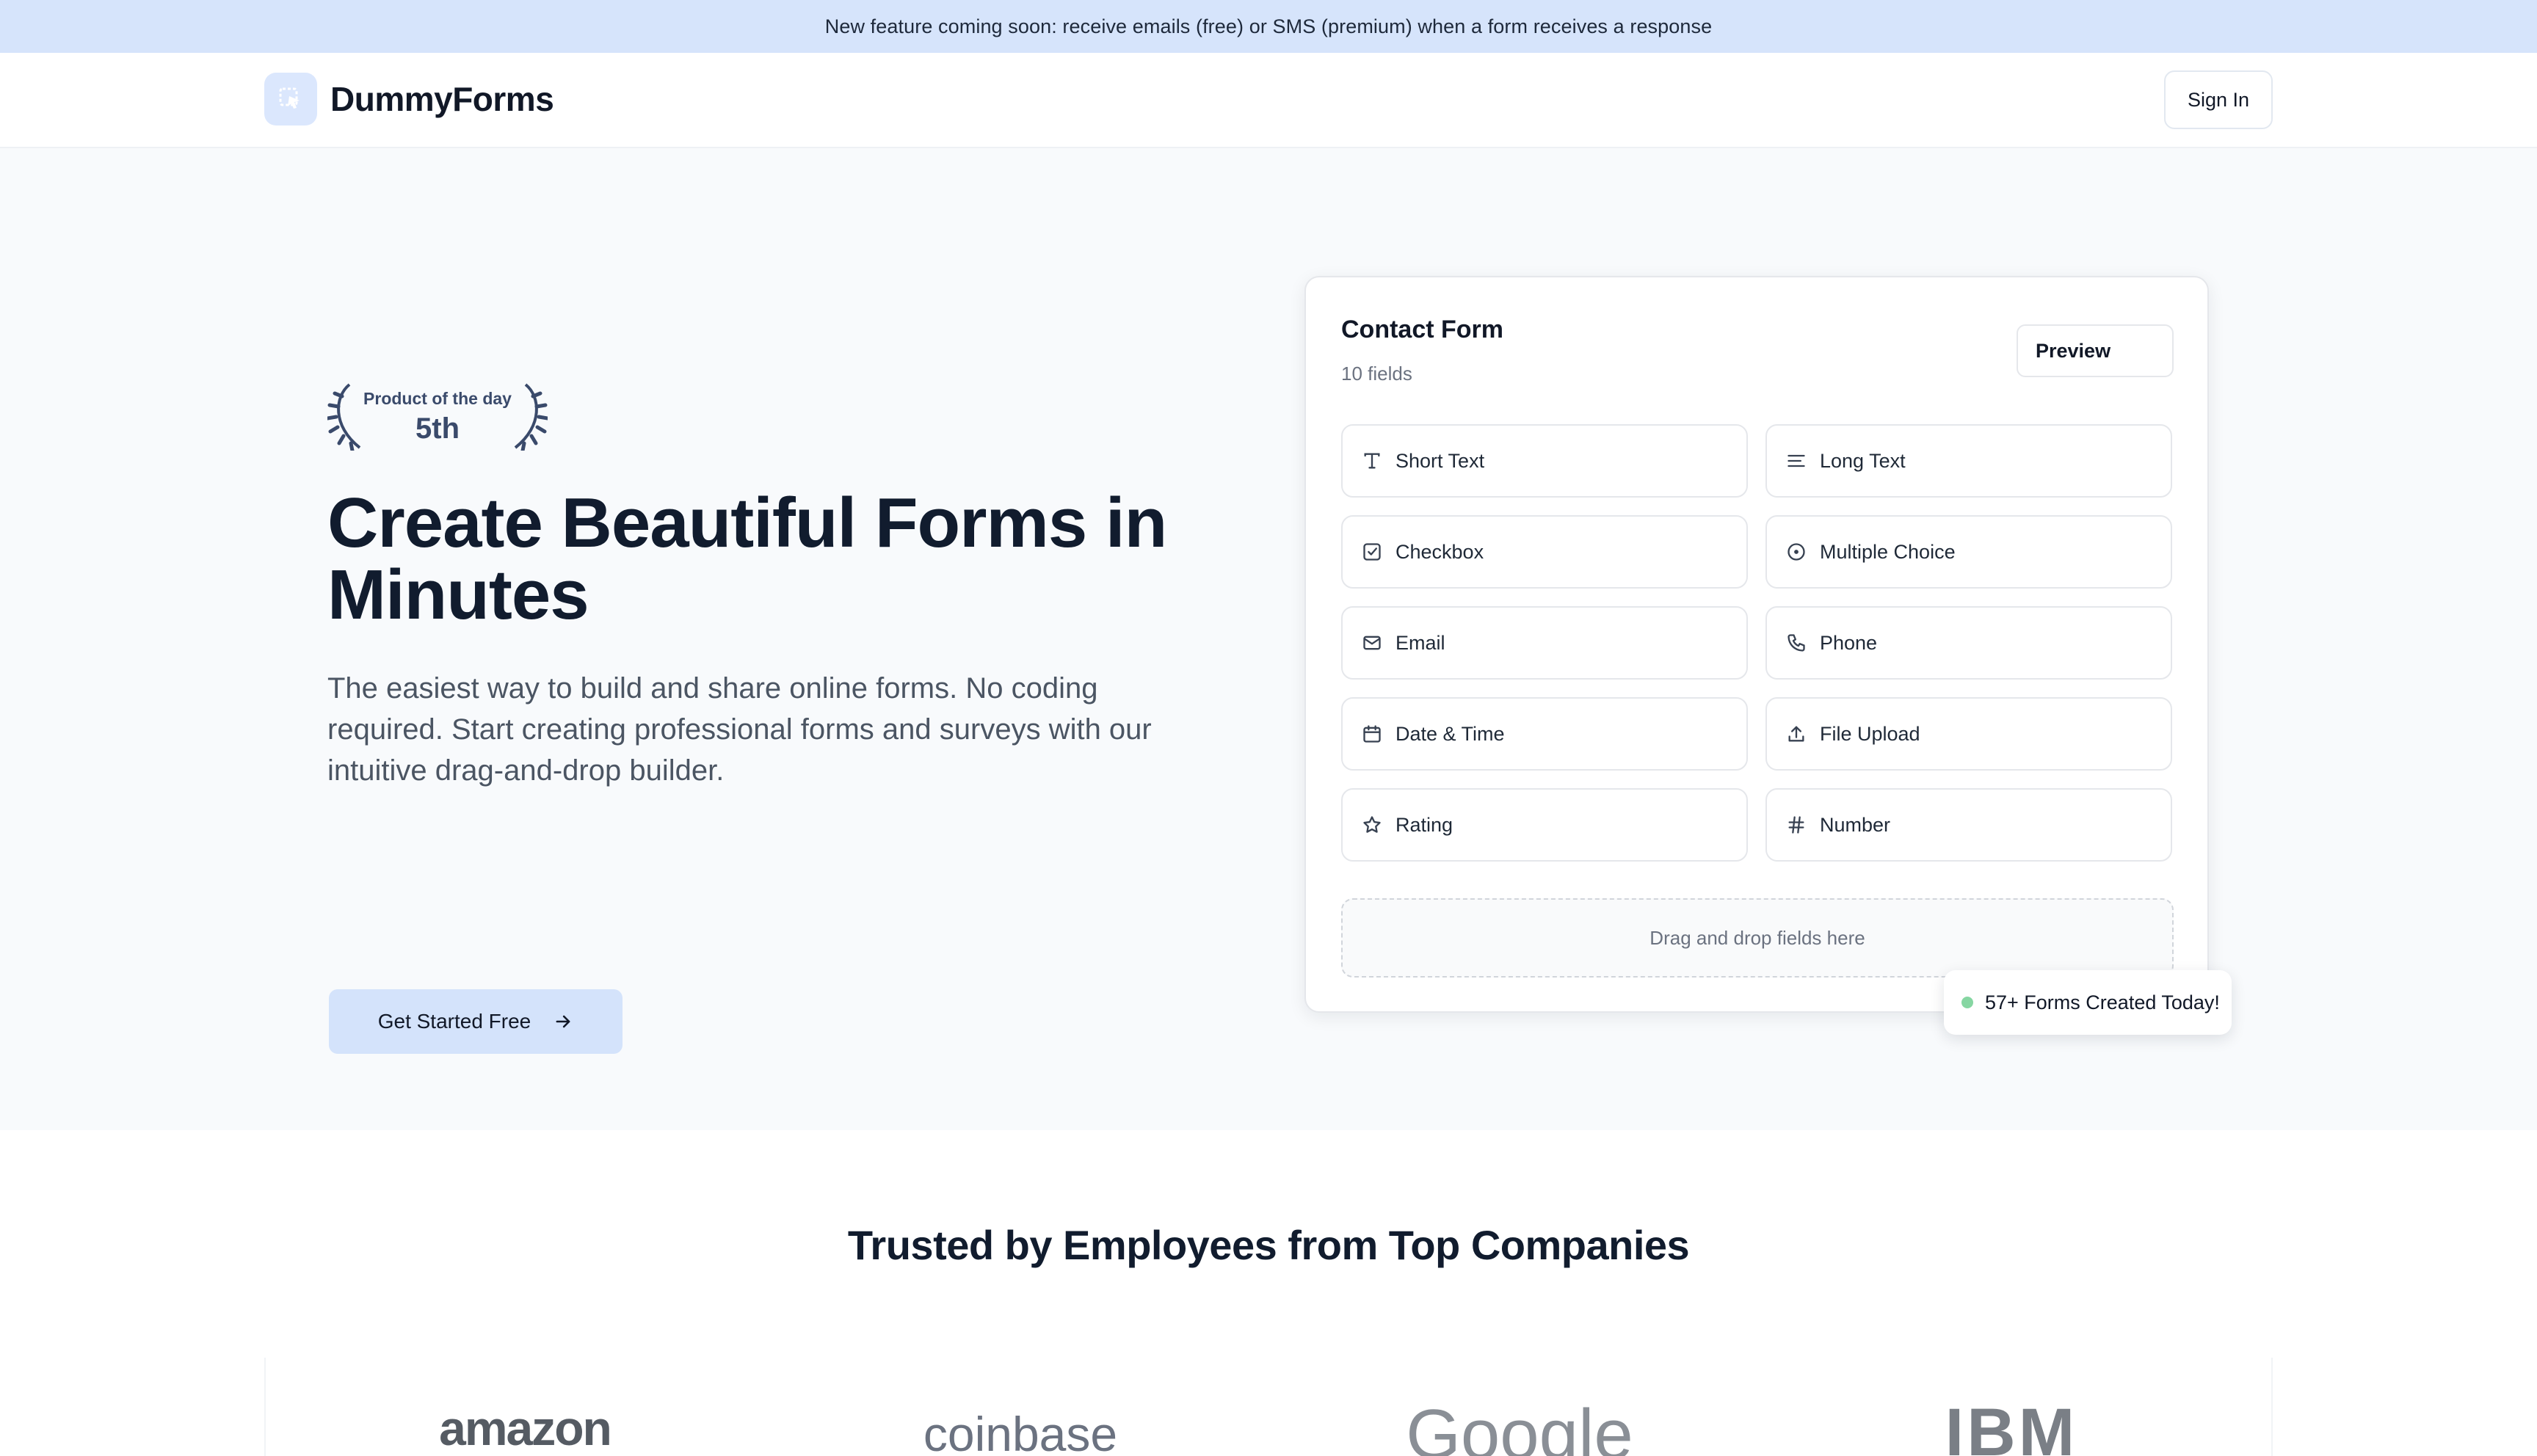 This screenshot has height=1456, width=2537. I want to click on field-label: Multiple Choice, so click(1888, 552).